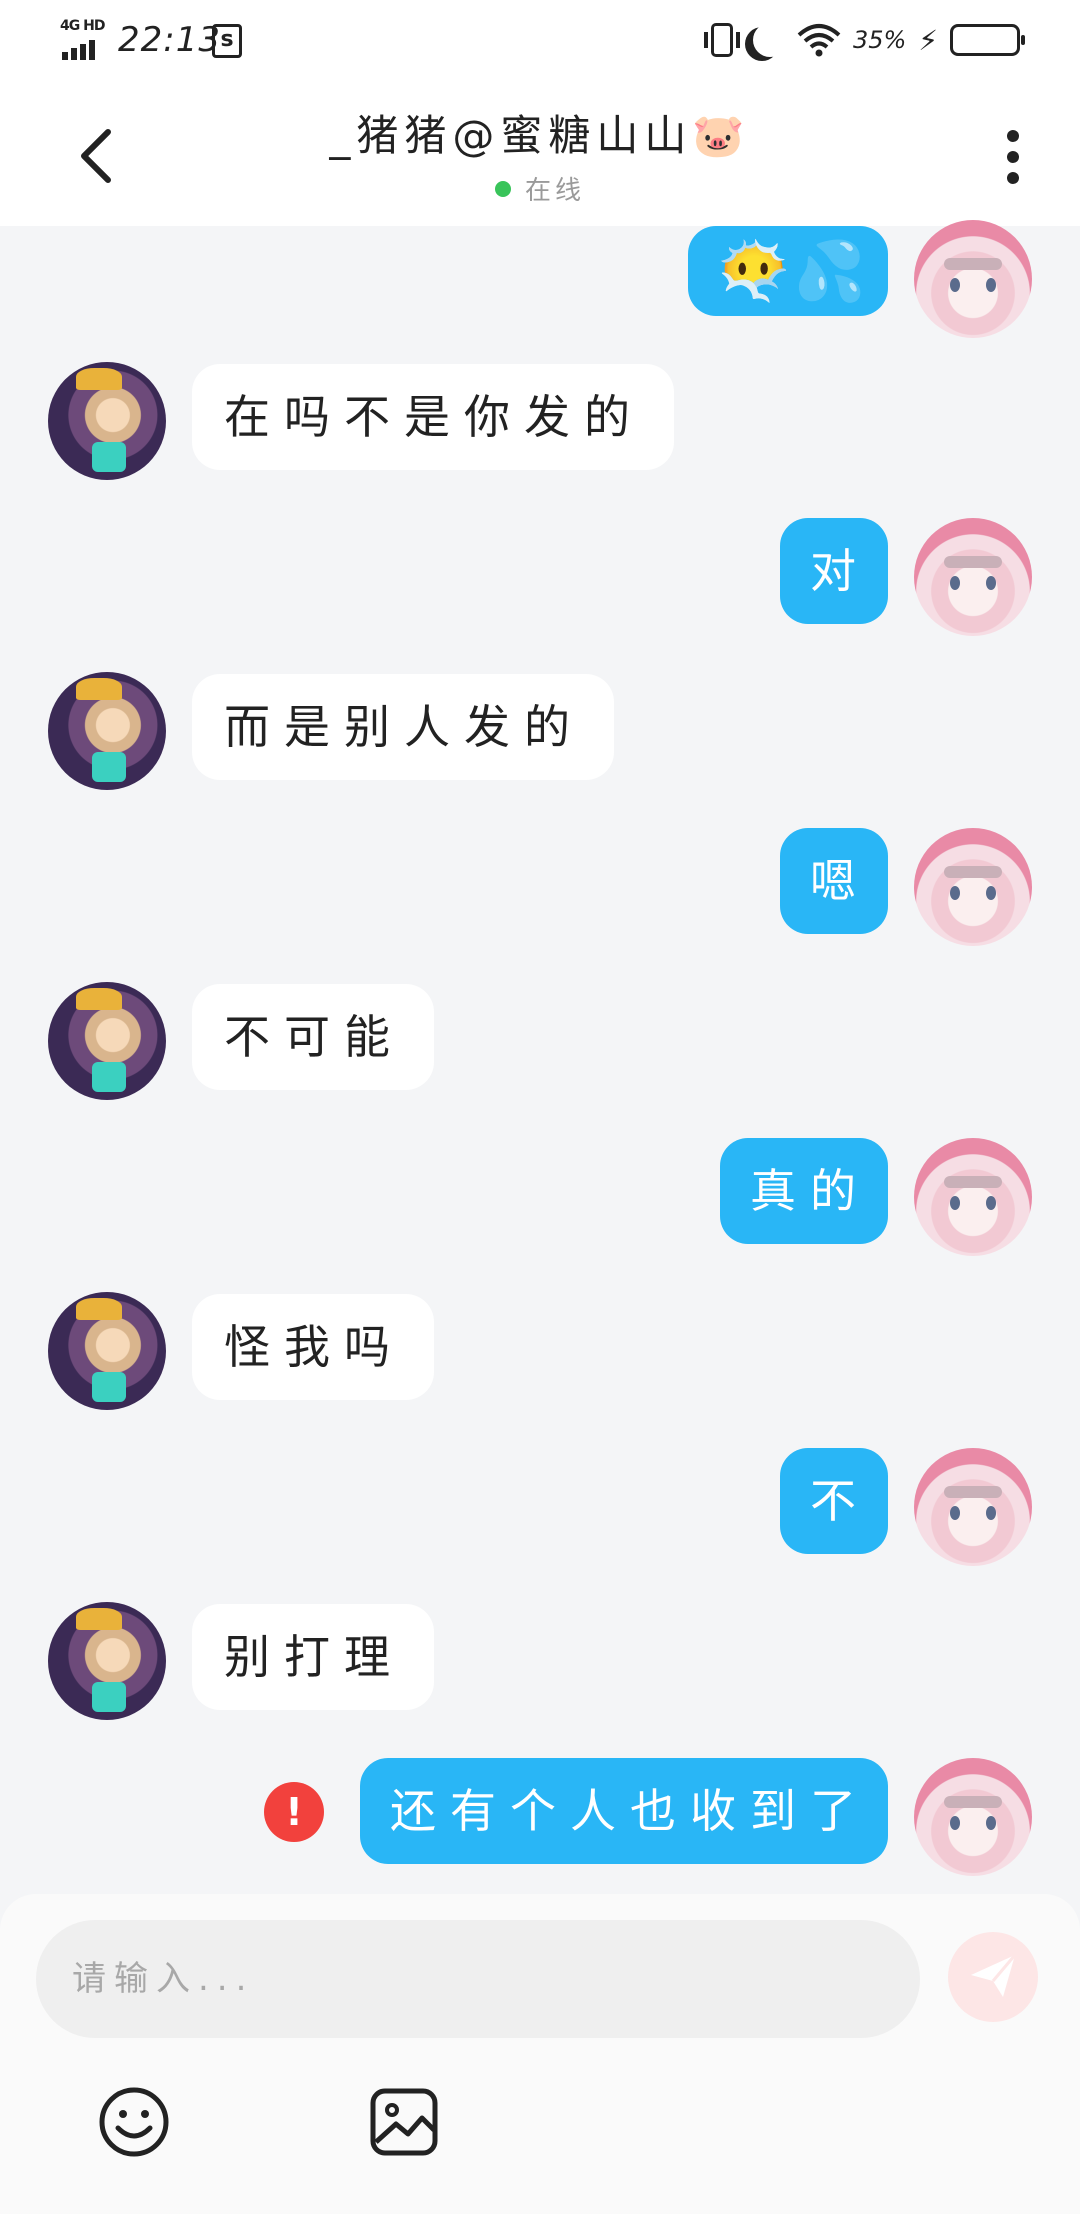  I want to click on vibrate-icon, so click(721, 40).